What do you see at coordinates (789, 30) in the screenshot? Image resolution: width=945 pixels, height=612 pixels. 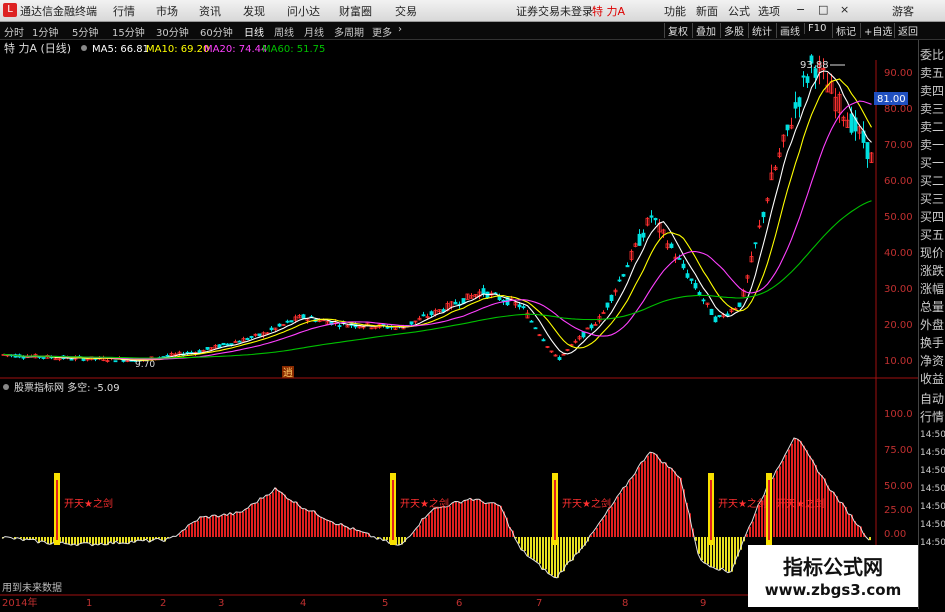 I see `toolbar-draw: 画线` at bounding box center [789, 30].